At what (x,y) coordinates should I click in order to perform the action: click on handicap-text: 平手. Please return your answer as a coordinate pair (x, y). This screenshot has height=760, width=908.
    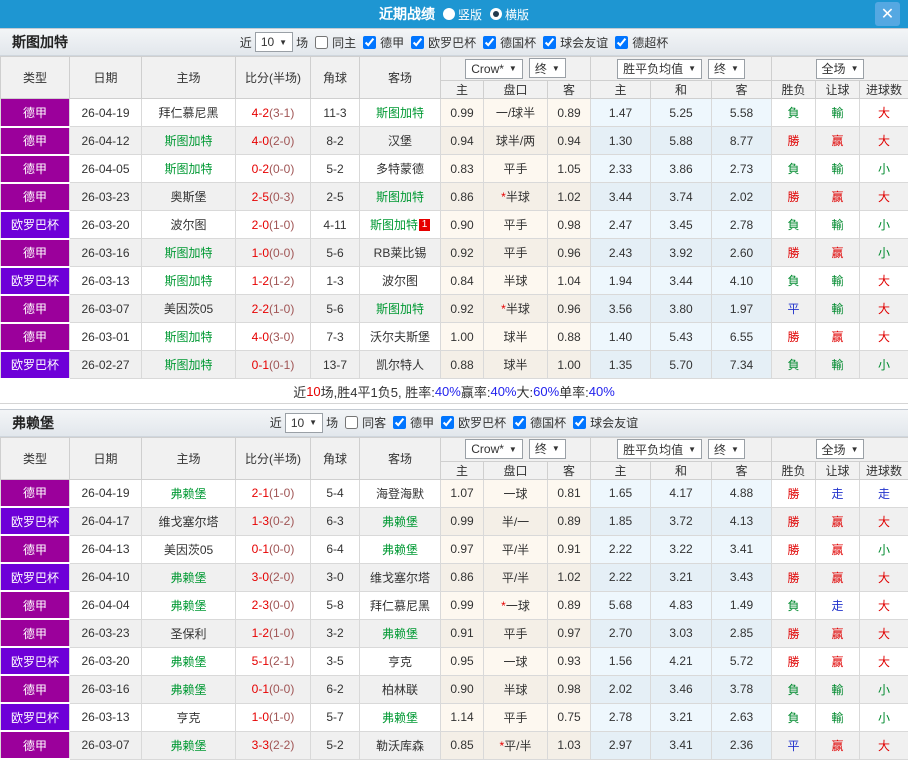
    Looking at the image, I should click on (515, 253).